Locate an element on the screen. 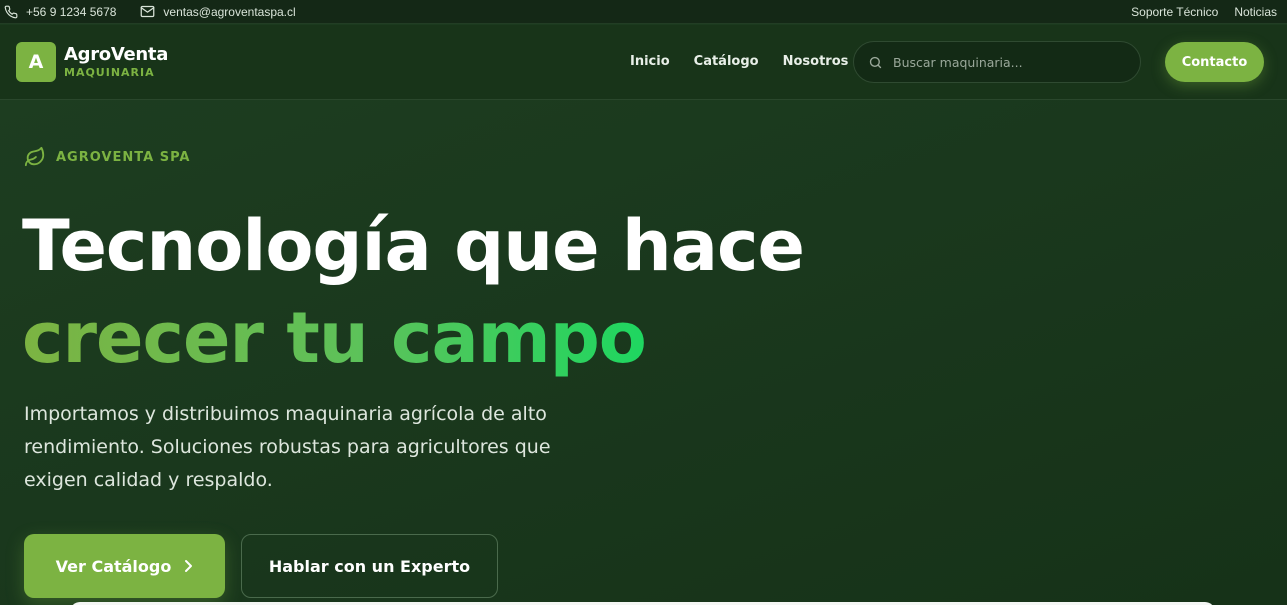 The image size is (1287, 605). brand-subtitle: MAQUINARIA is located at coordinates (109, 72).